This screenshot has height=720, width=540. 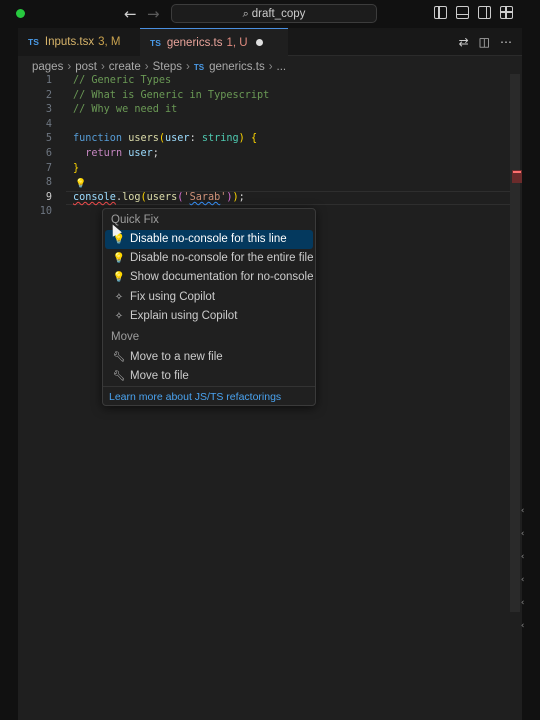 I want to click on quick-fix-label: Show documentation for no-console, so click(x=222, y=277).